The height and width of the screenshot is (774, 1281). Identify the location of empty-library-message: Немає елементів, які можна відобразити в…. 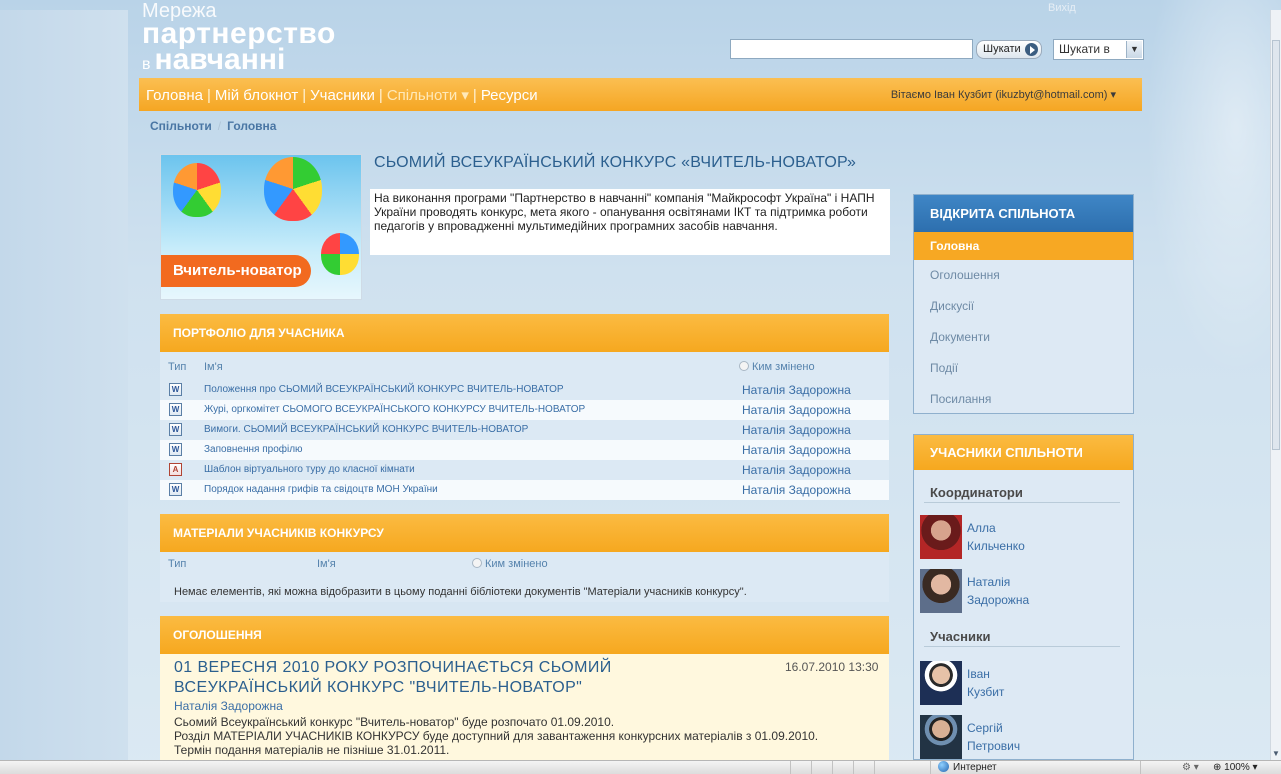
(460, 592).